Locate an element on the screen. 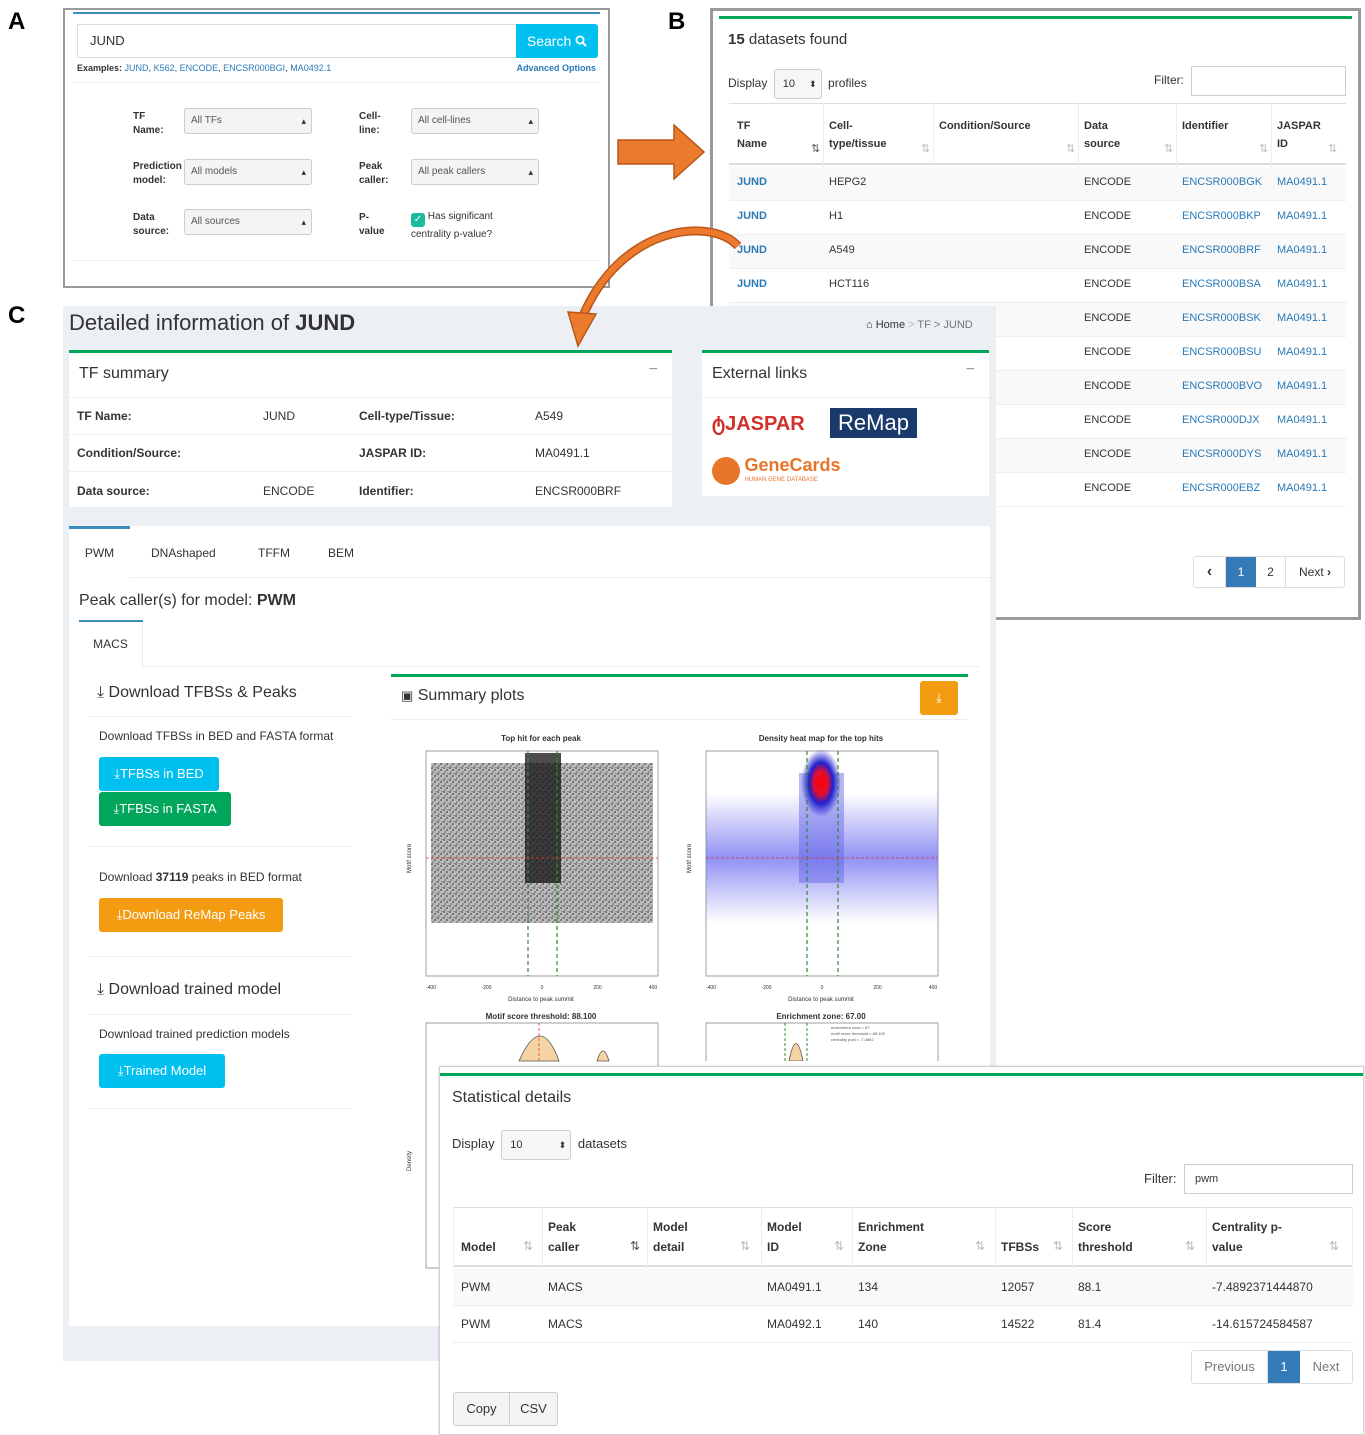 This screenshot has width=1365, height=1435. peak-caller-heading: Peak caller(s) for model: PWM is located at coordinates (187, 601).